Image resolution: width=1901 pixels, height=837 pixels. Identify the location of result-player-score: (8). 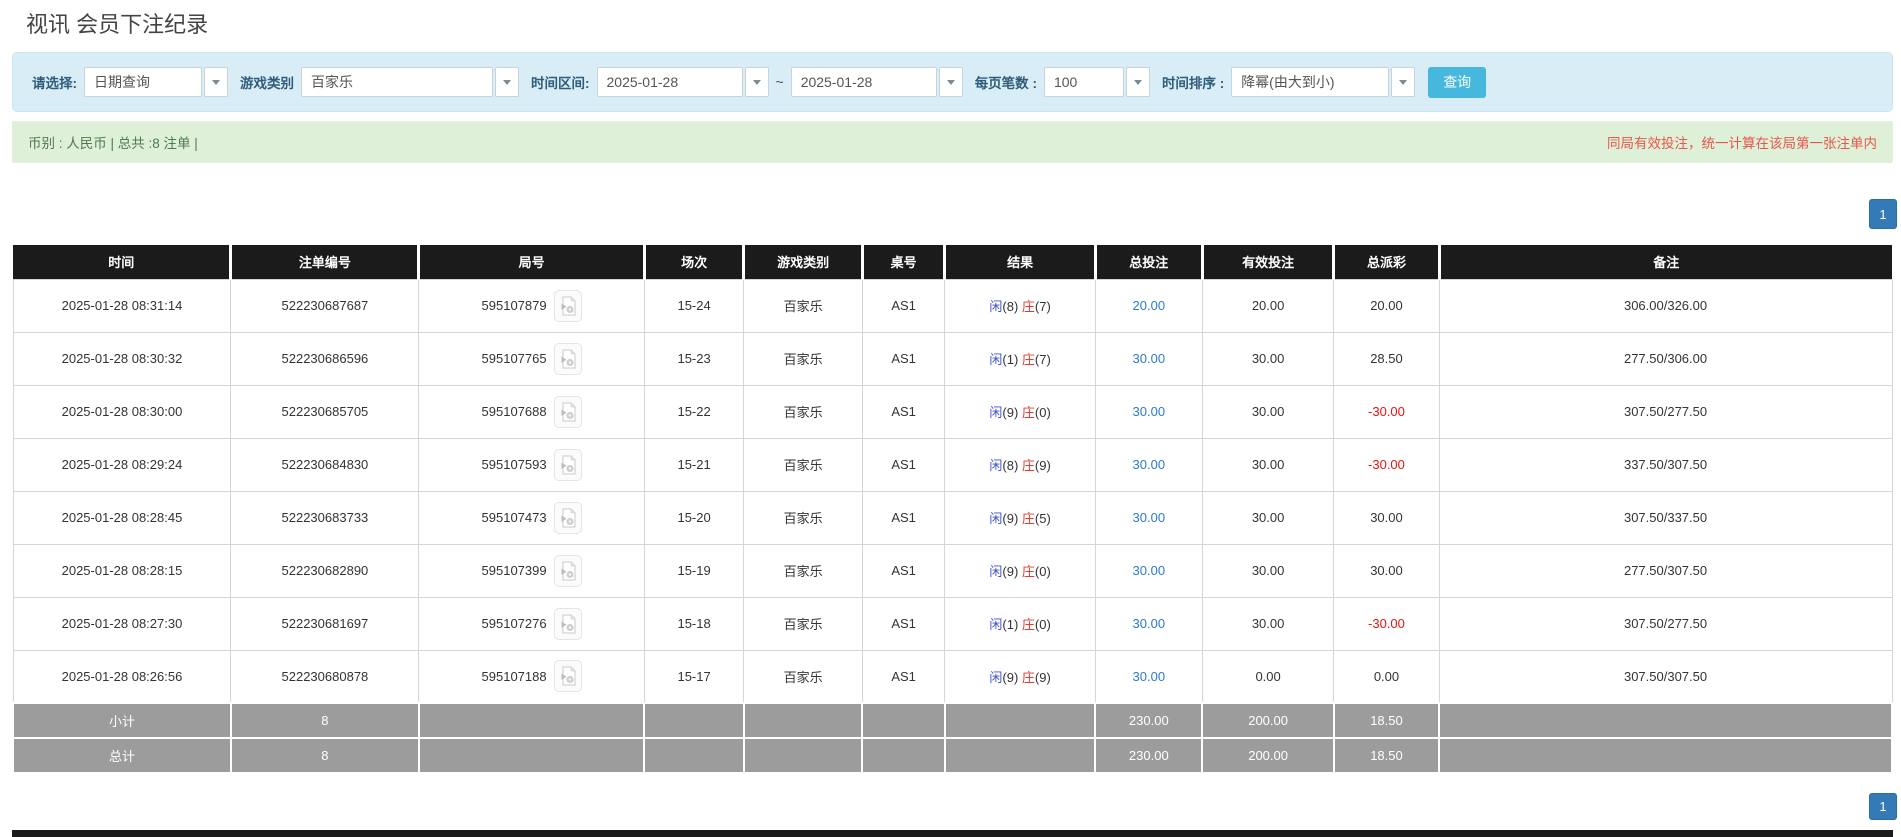
(1010, 306).